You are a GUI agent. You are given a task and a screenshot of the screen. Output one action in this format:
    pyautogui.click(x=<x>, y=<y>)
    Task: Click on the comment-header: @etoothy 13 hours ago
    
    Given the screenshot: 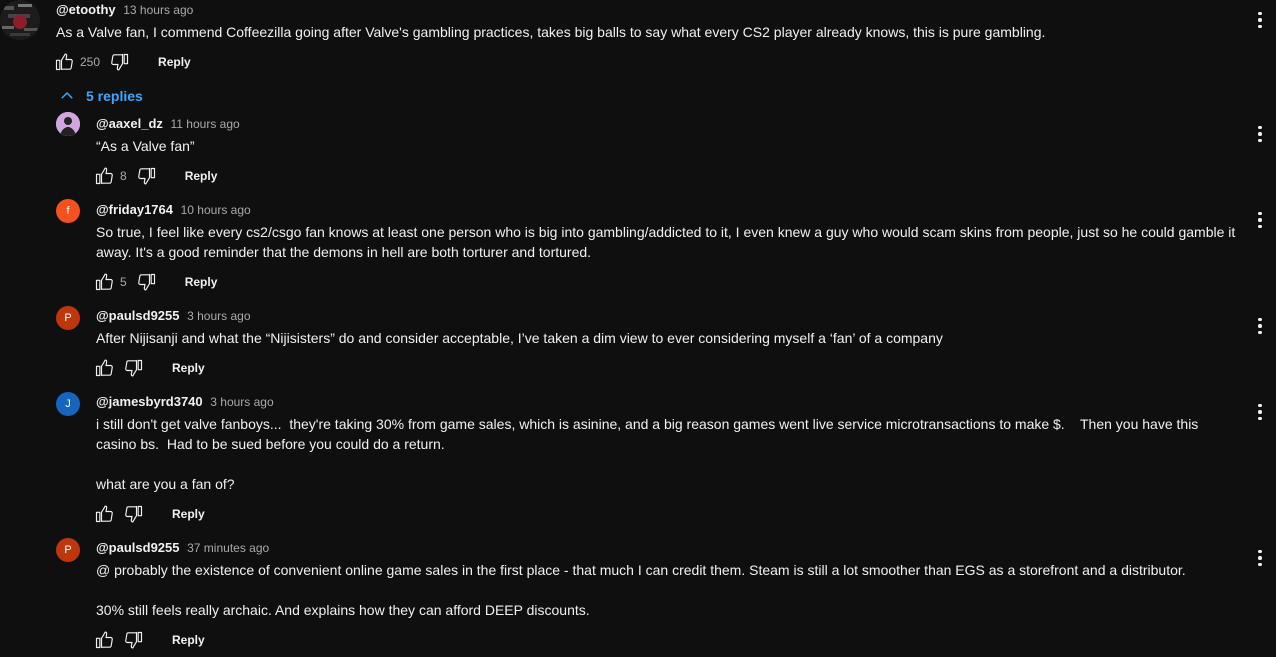 What is the action you would take?
    pyautogui.click(x=124, y=9)
    